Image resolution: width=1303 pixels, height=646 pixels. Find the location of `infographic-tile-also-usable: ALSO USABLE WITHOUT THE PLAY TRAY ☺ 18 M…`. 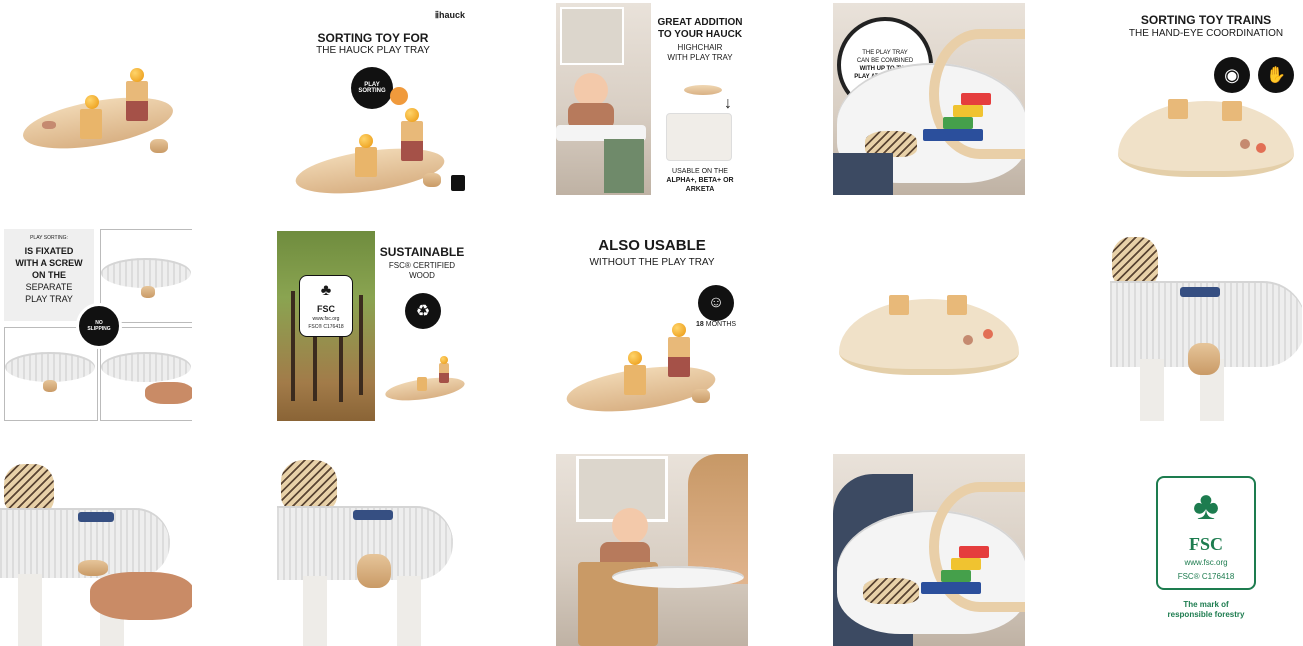

infographic-tile-also-usable: ALSO USABLE WITHOUT THE PLAY TRAY ☺ 18 M… is located at coordinates (652, 325).